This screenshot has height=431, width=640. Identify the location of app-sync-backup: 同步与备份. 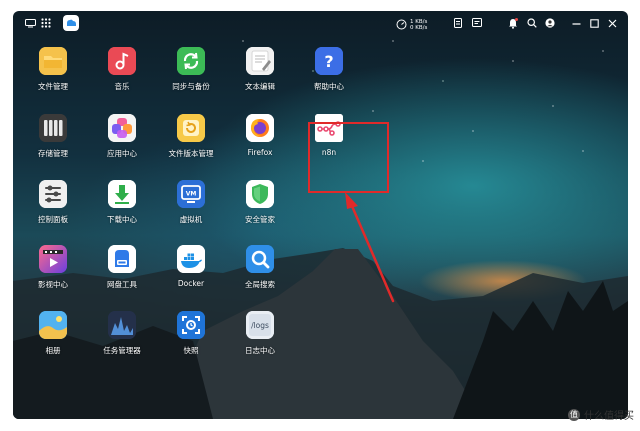
(191, 79).